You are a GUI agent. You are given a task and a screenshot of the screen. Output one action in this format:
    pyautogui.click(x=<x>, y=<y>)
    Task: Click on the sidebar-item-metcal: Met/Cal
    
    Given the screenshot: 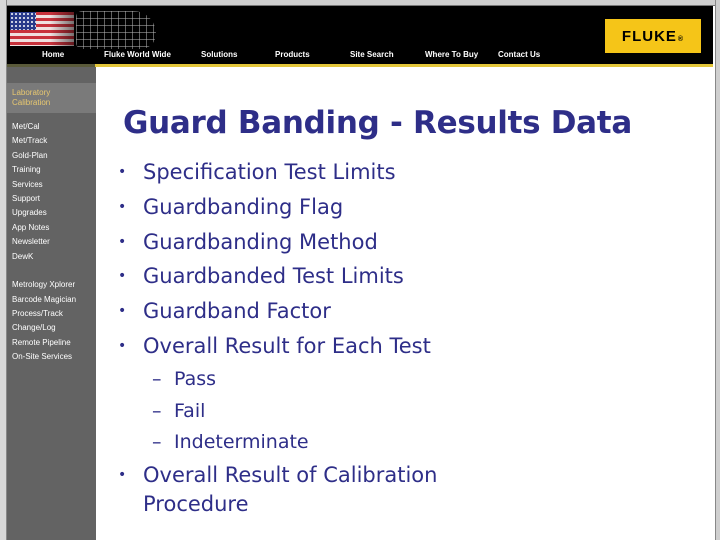 What is the action you would take?
    pyautogui.click(x=26, y=126)
    